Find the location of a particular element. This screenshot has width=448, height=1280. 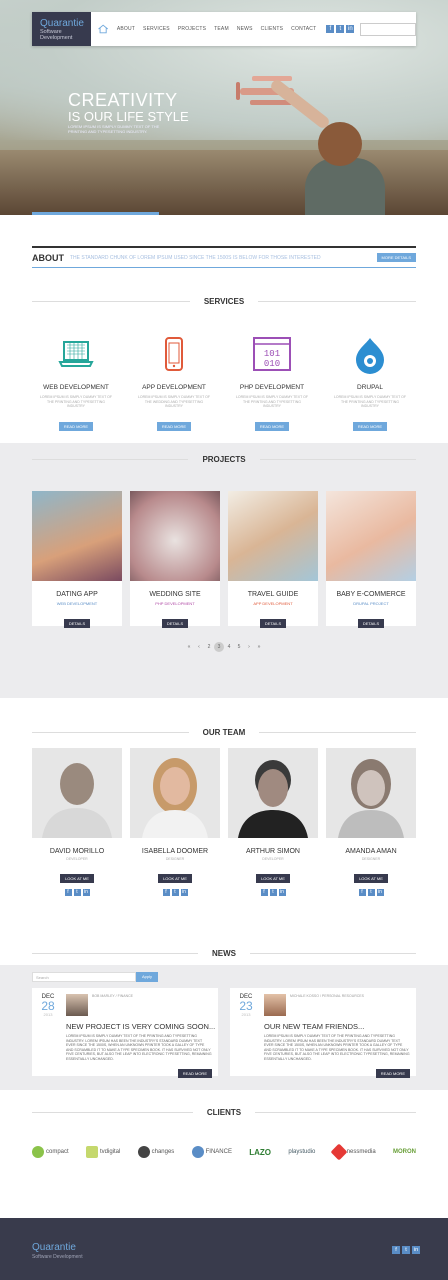

team-member: ISABELLA DOOMER DESIGNER LOOK AT ME f t in is located at coordinates (175, 822).